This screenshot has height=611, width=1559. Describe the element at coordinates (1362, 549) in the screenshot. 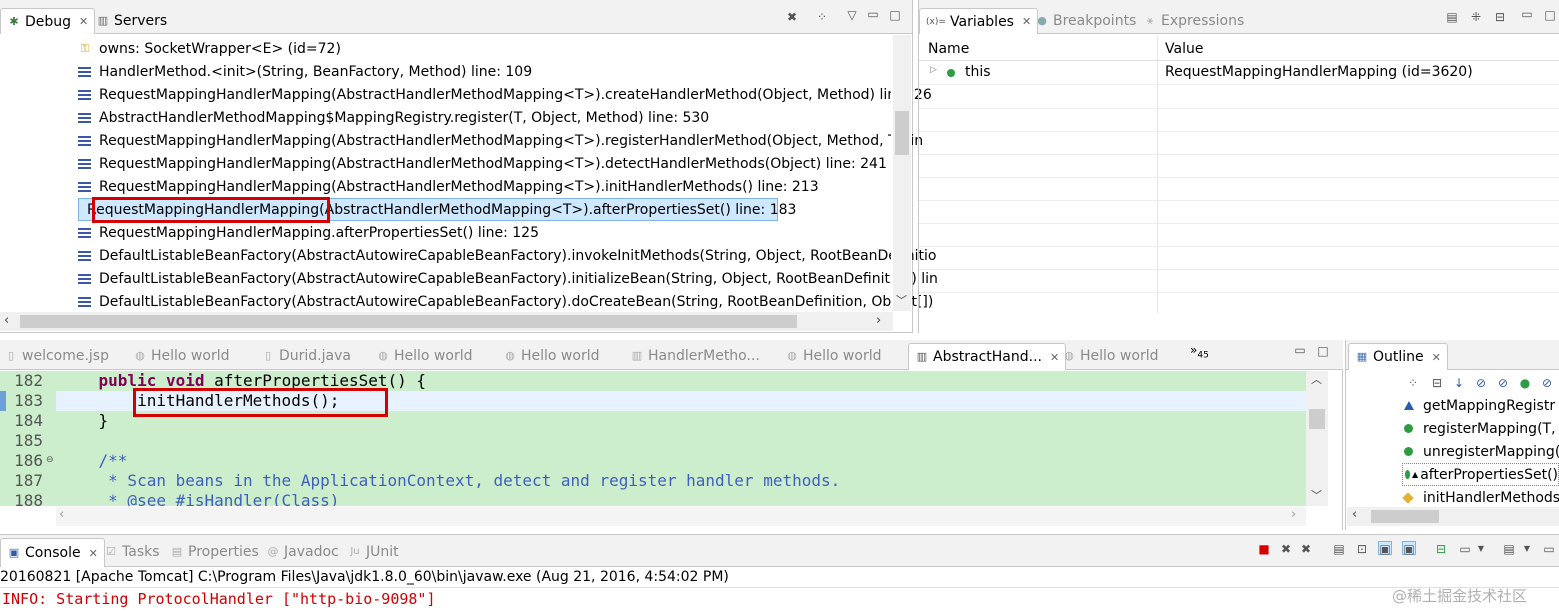

I see `scroll-lock-icon: ⊡` at that location.